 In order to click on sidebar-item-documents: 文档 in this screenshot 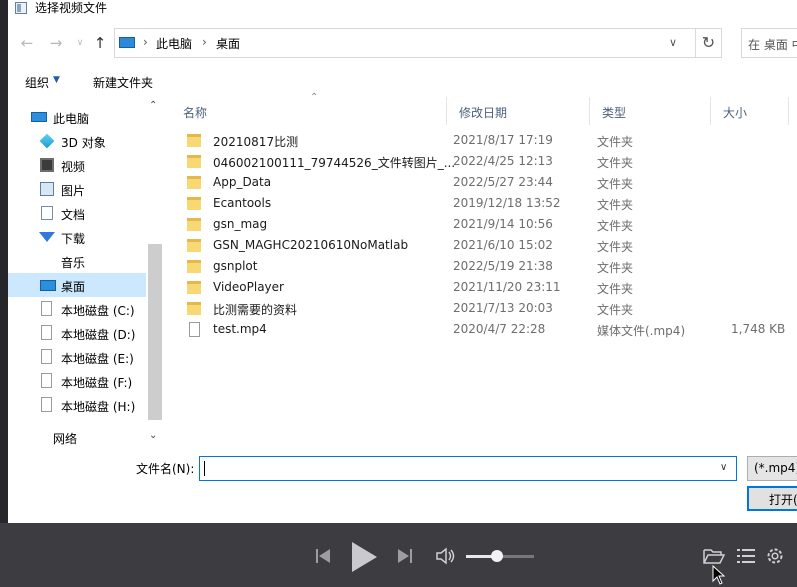, I will do `click(77, 213)`.